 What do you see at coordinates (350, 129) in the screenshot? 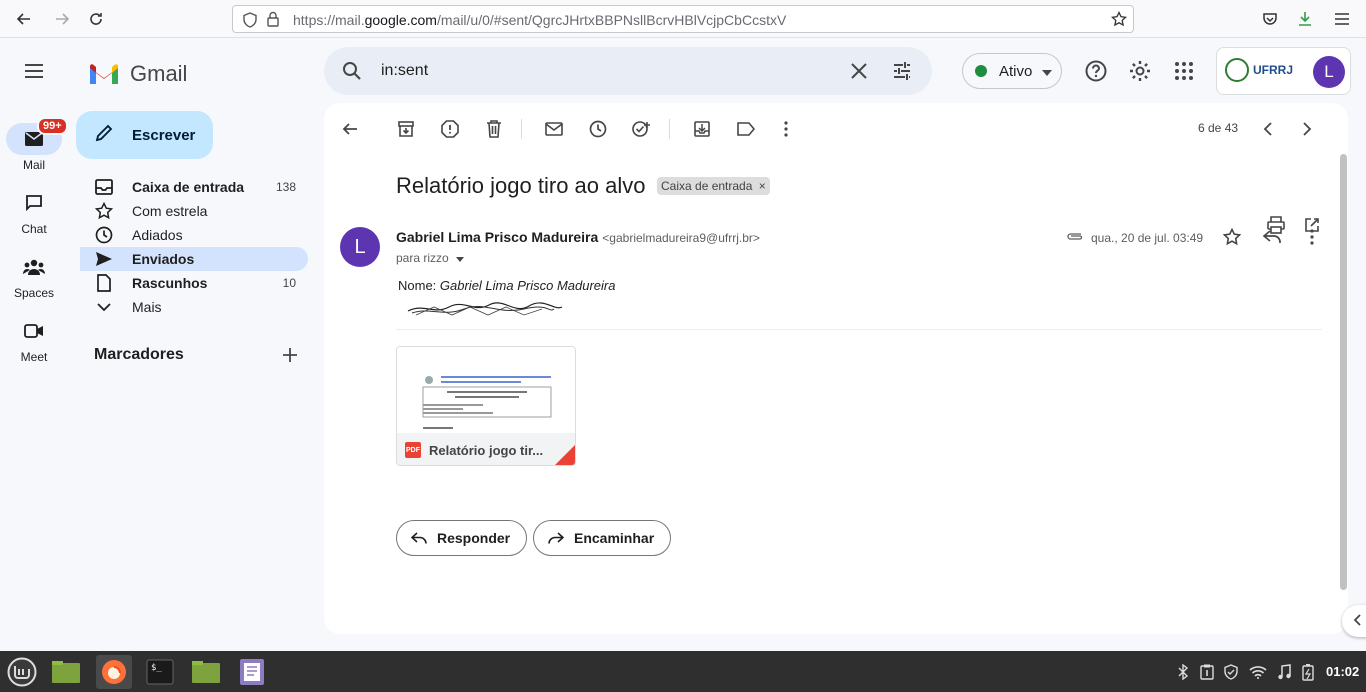
I see `back-to-list-icon` at bounding box center [350, 129].